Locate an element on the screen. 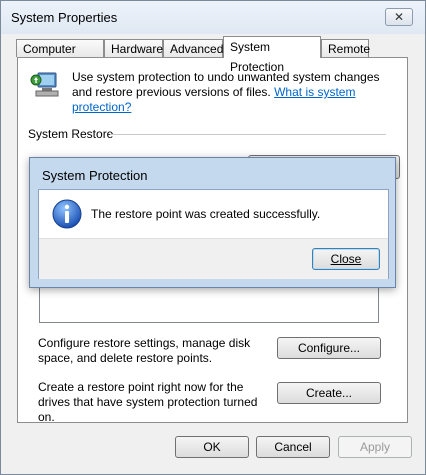 This screenshot has width=426, height=475. cancel-button-label: Cancel is located at coordinates (293, 447).